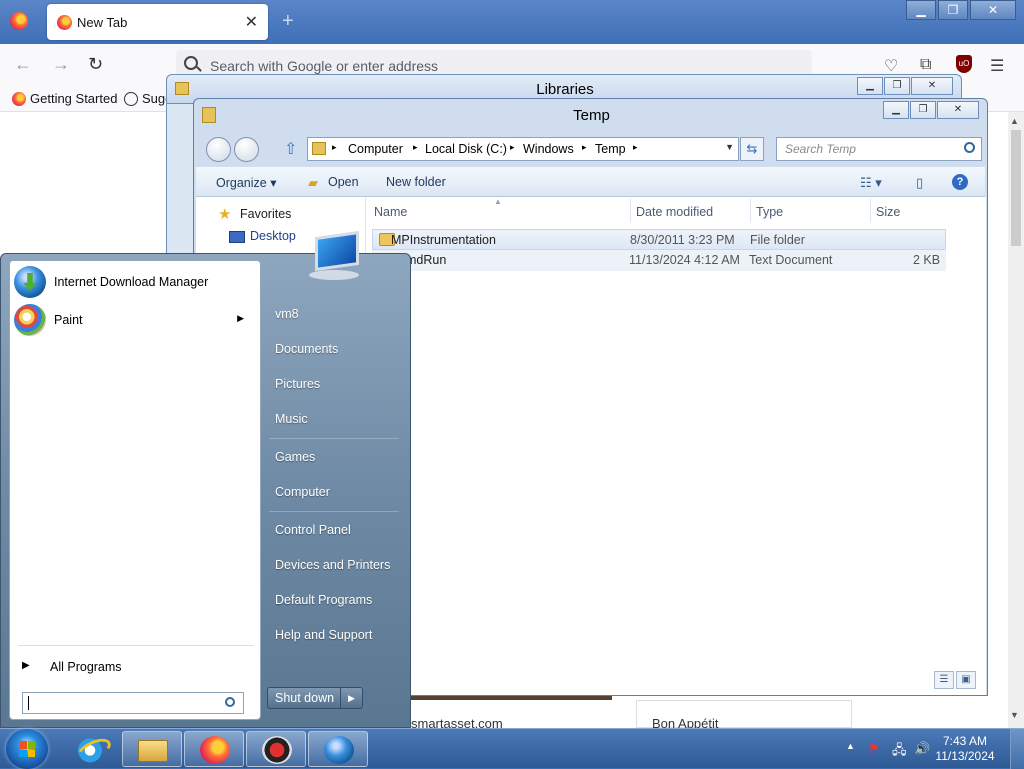  What do you see at coordinates (1017, 749) in the screenshot?
I see `show-desktop-button` at bounding box center [1017, 749].